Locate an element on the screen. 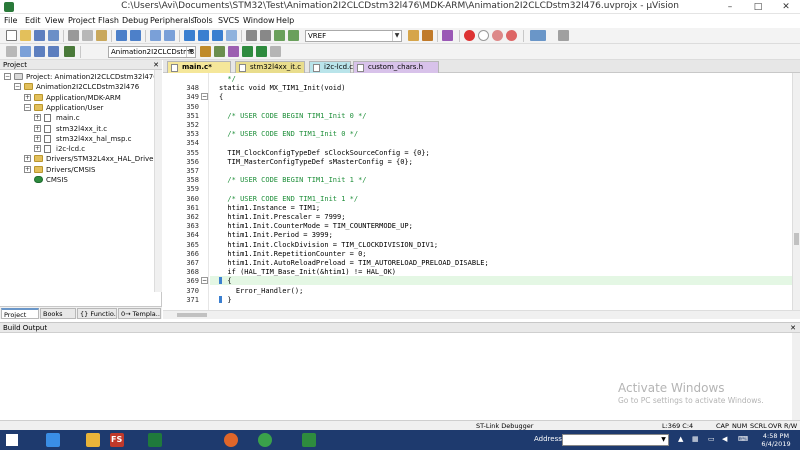 Image resolution: width=800 pixels, height=450 pixels. incremental-find-icon is located at coordinates (447, 35).